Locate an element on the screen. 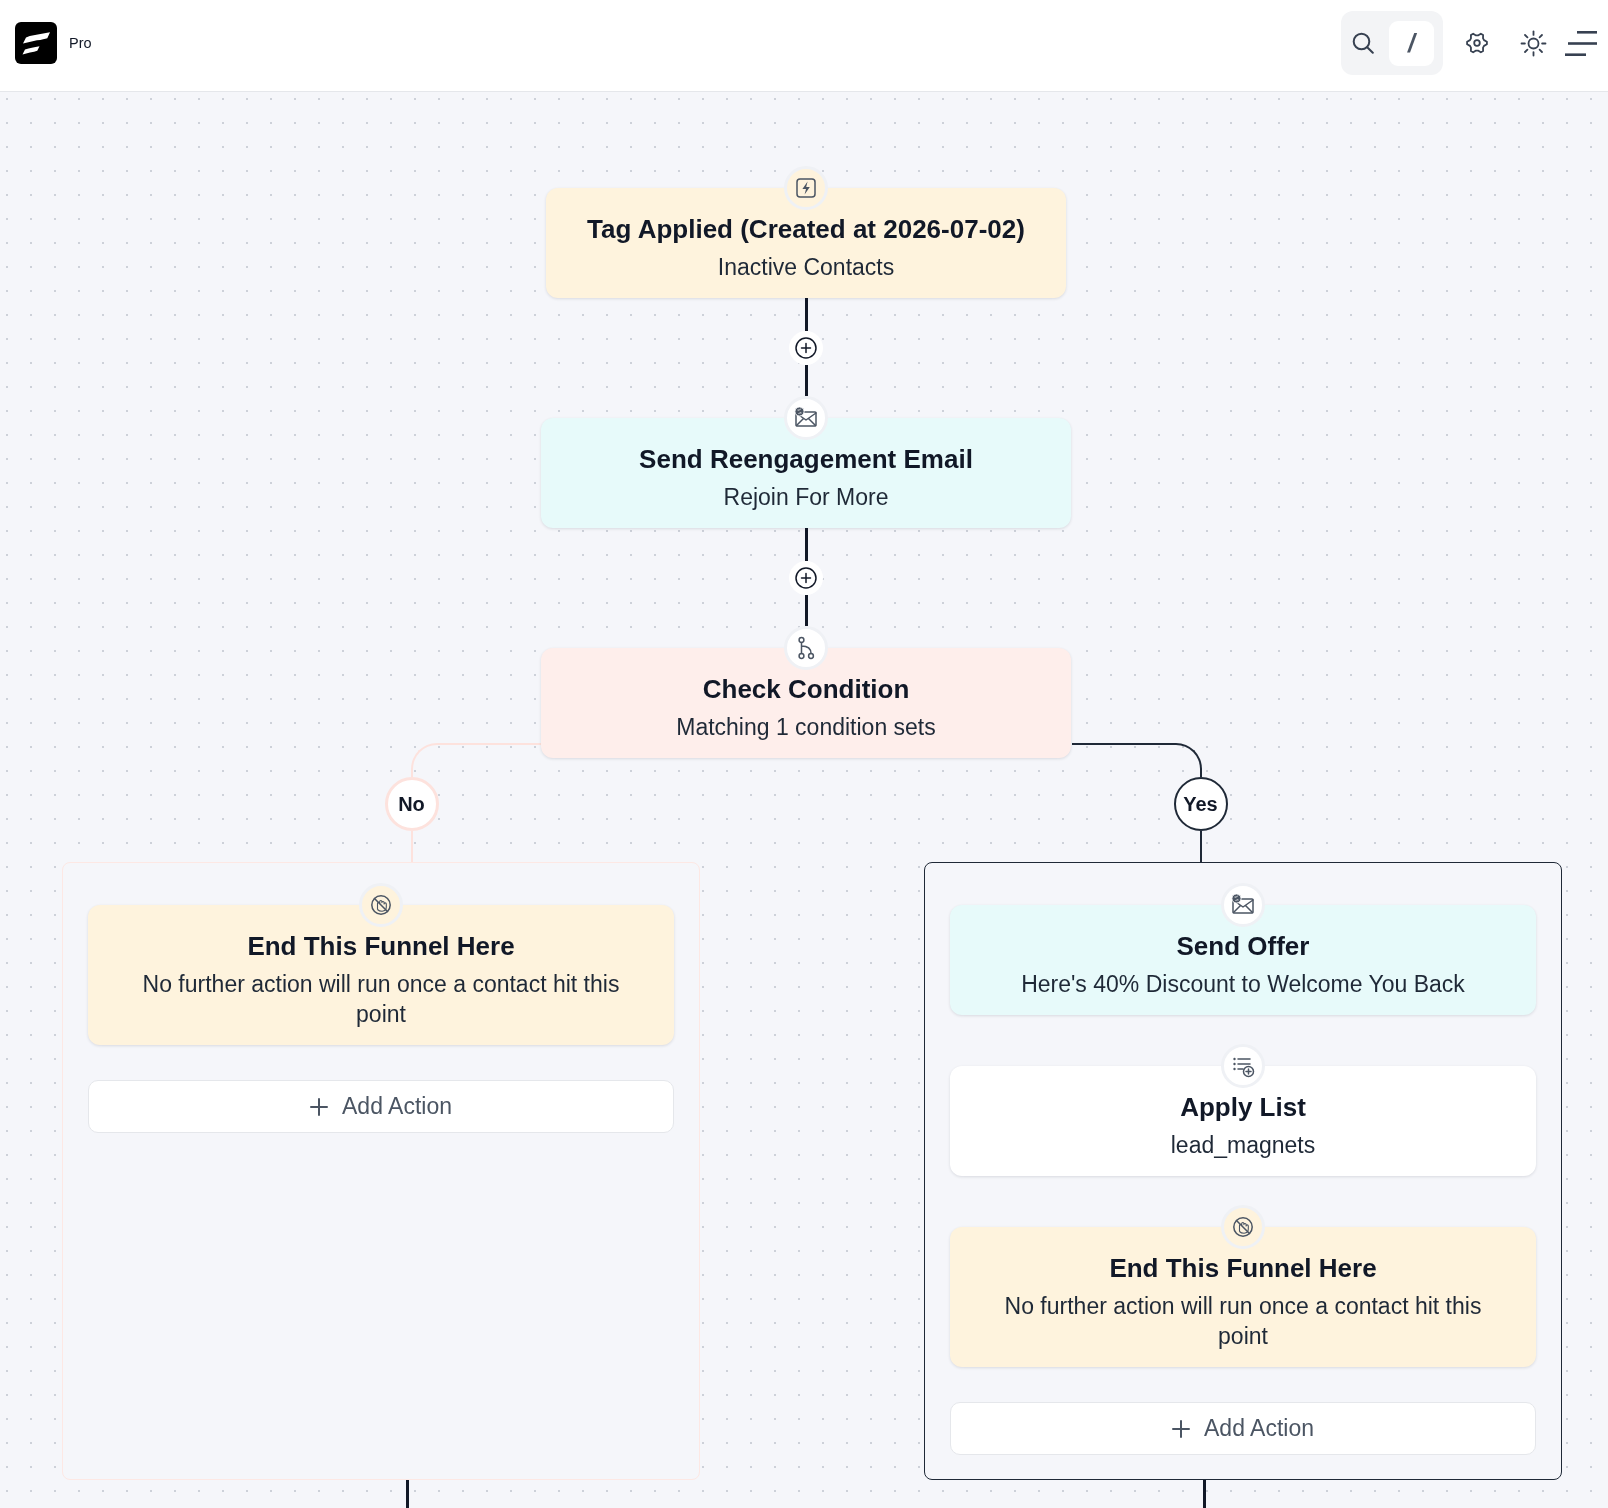 This screenshot has height=1508, width=1608. search-icon is located at coordinates (1363, 43).